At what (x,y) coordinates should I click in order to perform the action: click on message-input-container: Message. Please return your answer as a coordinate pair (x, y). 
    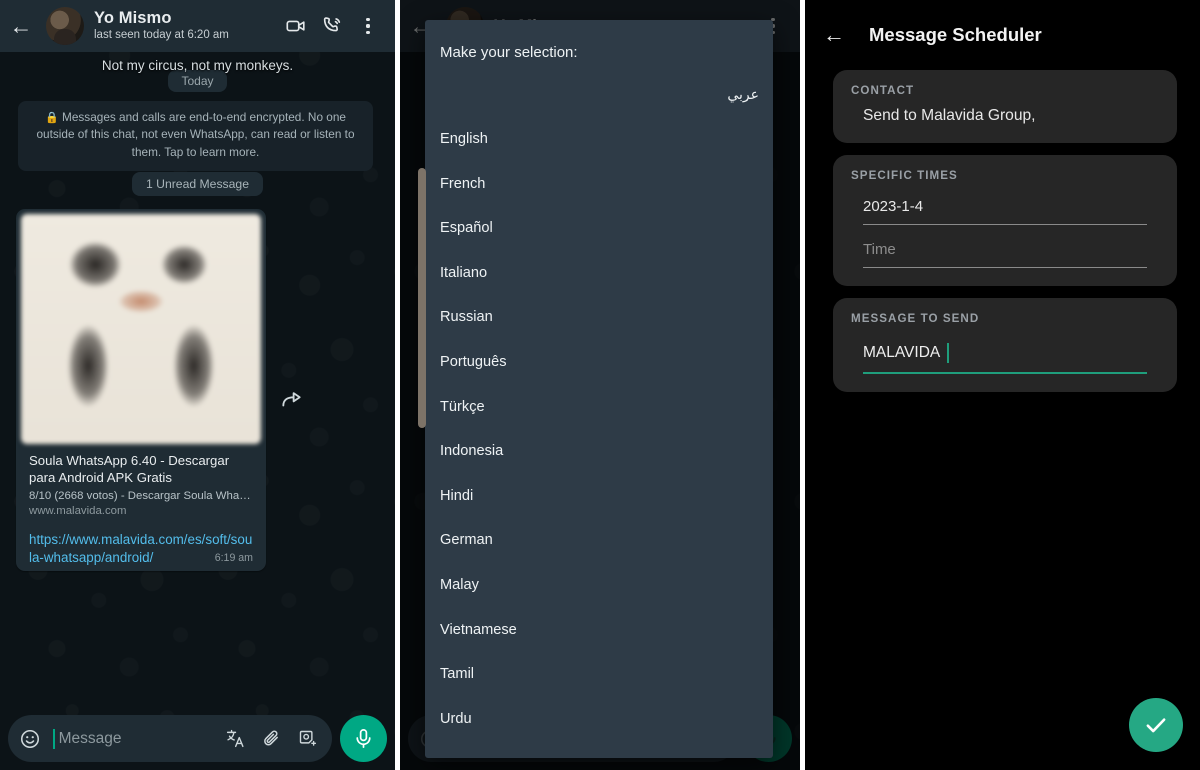
    Looking at the image, I should click on (170, 738).